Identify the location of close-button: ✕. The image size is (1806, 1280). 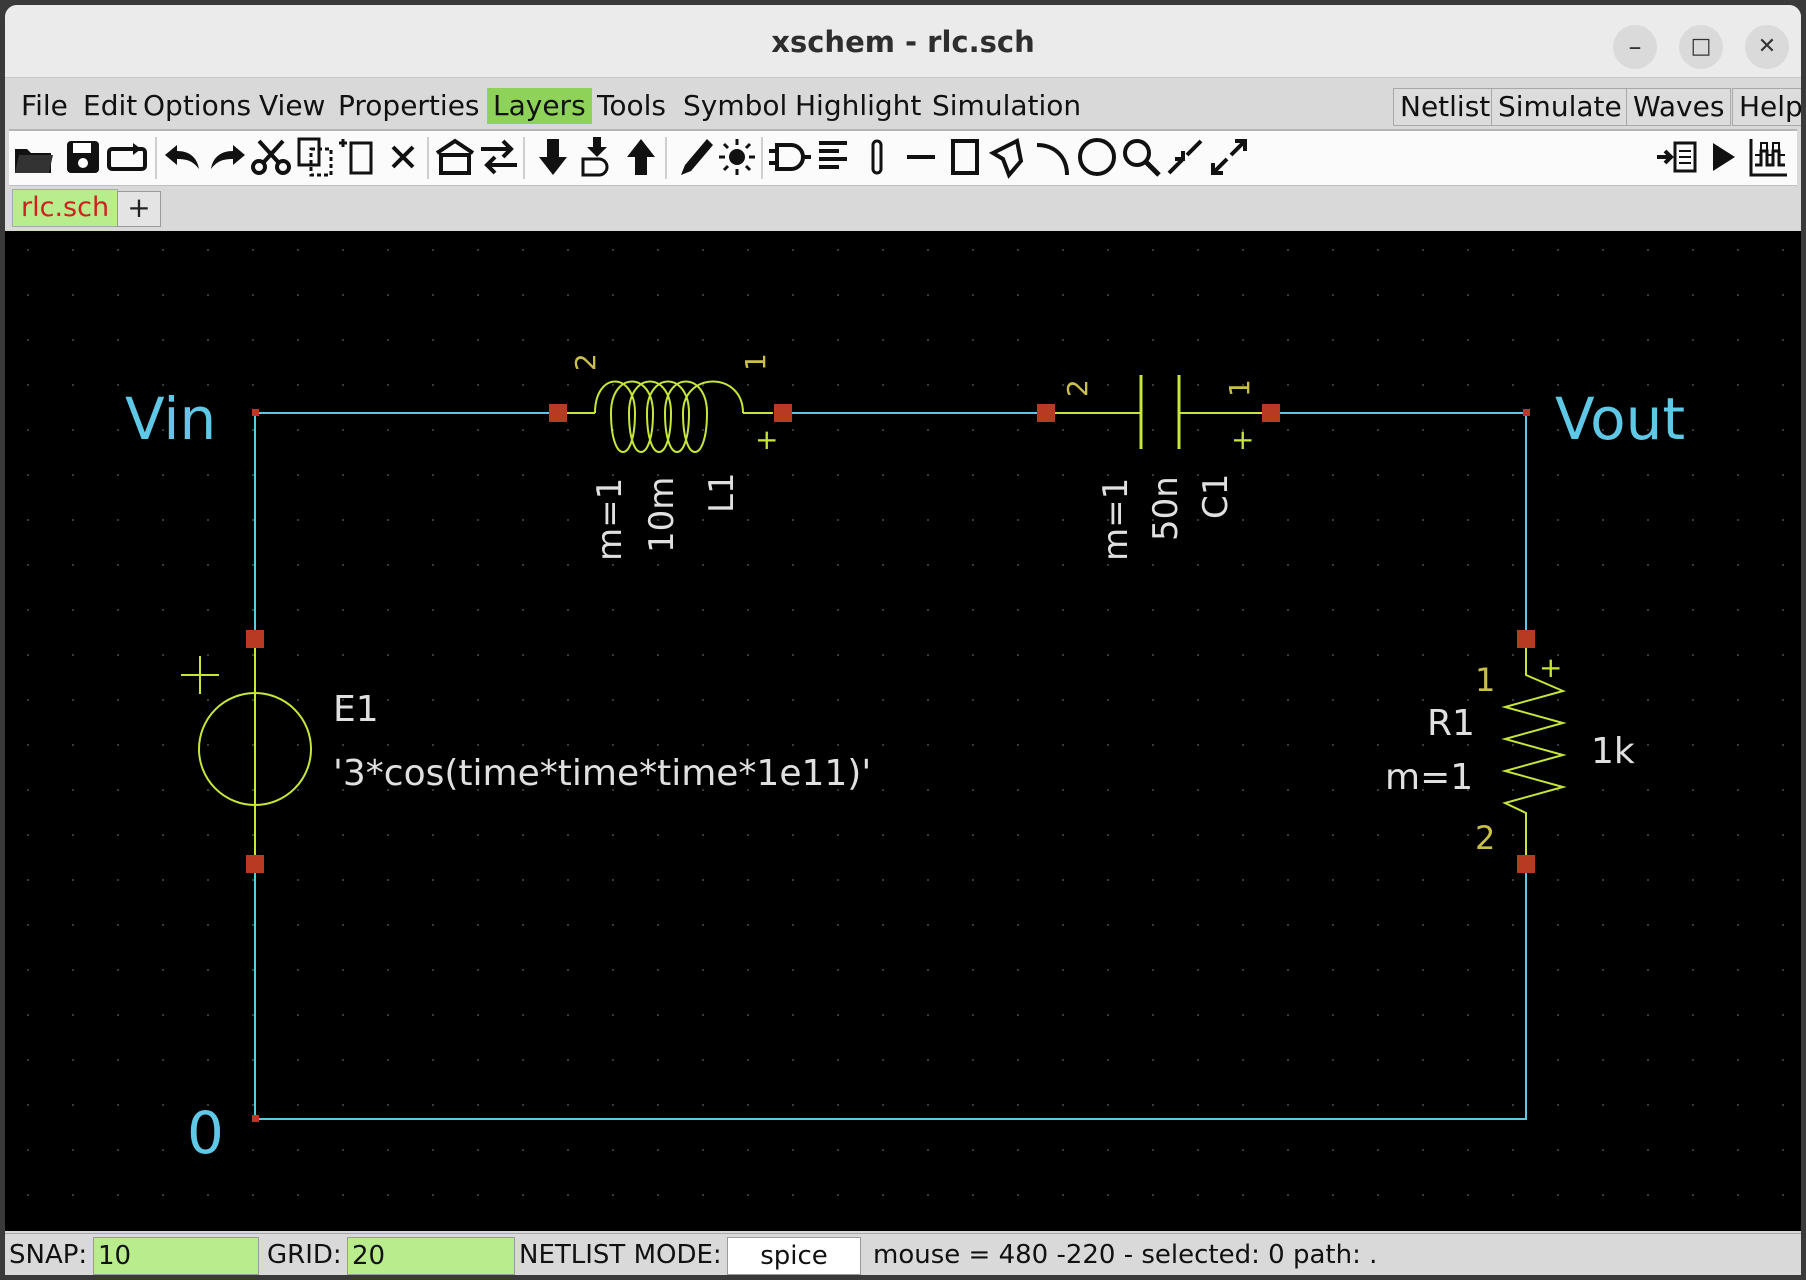
(1767, 47).